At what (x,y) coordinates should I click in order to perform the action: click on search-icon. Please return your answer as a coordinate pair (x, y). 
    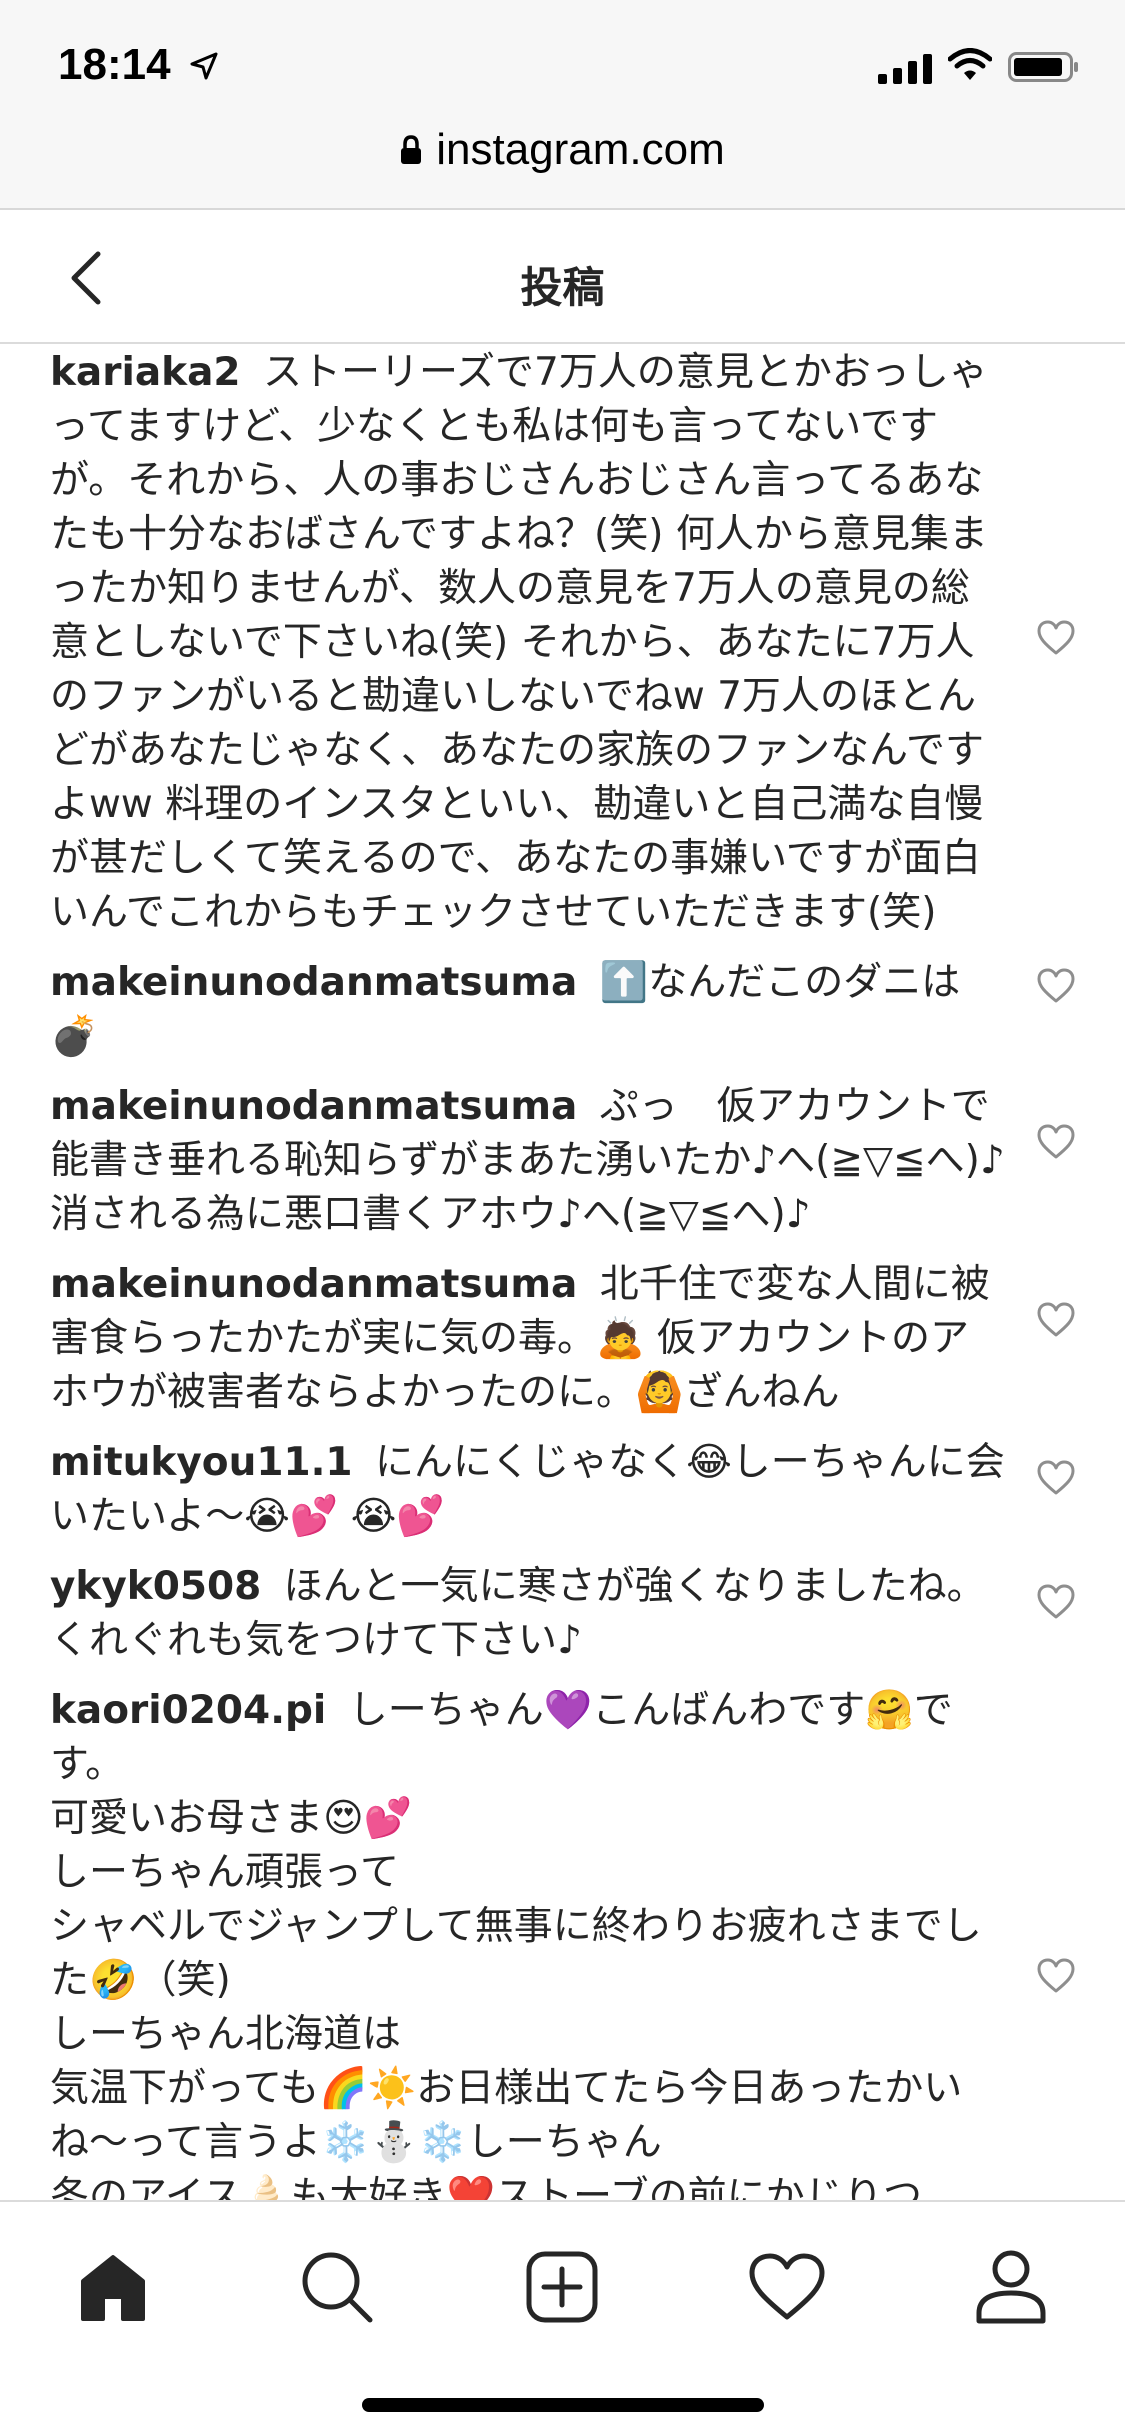
    Looking at the image, I should click on (337, 2287).